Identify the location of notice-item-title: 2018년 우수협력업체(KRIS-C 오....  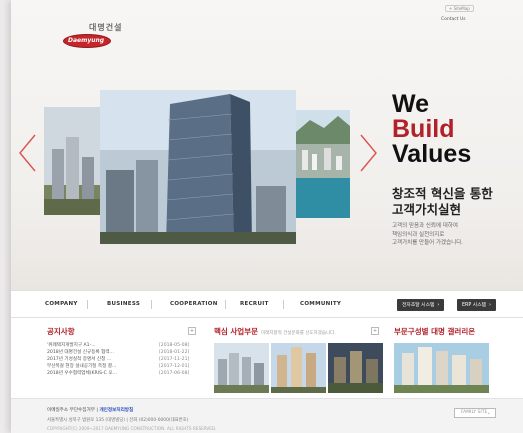
(82, 373).